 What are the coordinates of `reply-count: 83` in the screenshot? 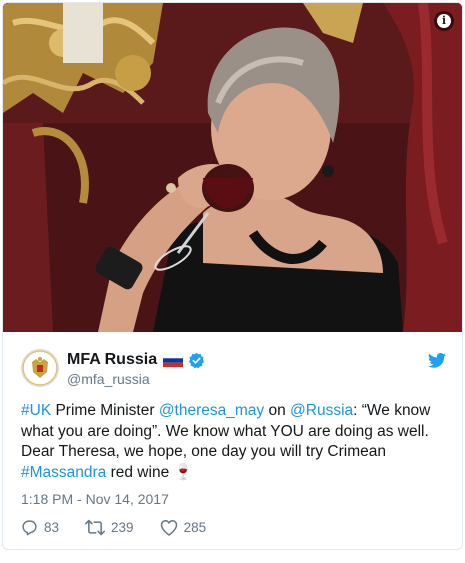 It's located at (52, 527).